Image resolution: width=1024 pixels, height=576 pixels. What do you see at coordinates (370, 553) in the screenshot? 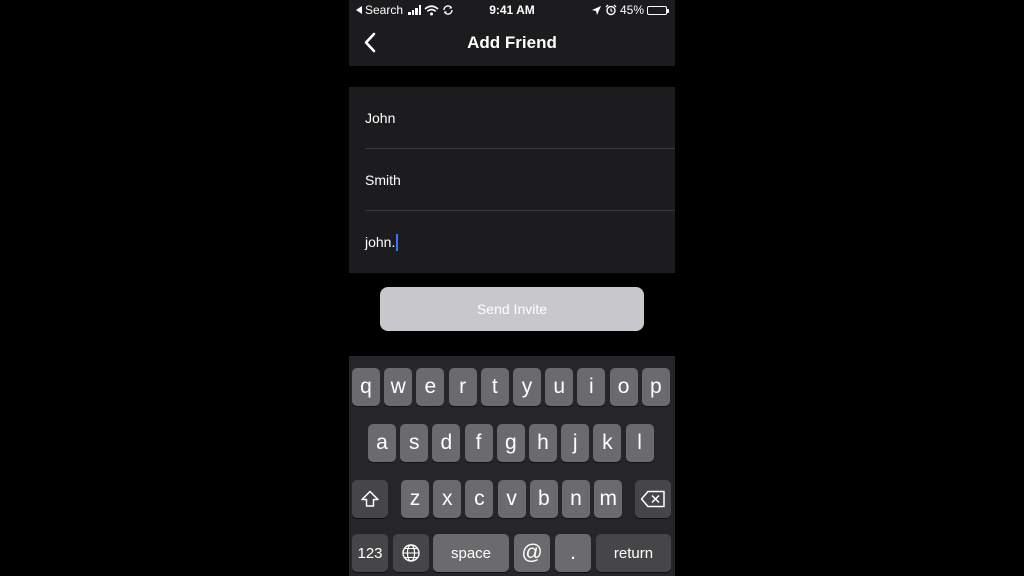
I see `numbers-key: 123` at bounding box center [370, 553].